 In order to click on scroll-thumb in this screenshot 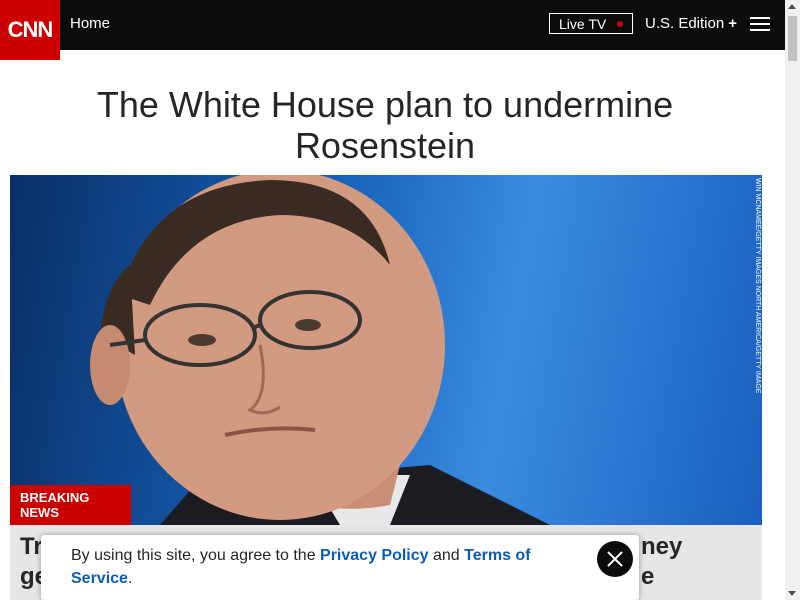, I will do `click(792, 38)`.